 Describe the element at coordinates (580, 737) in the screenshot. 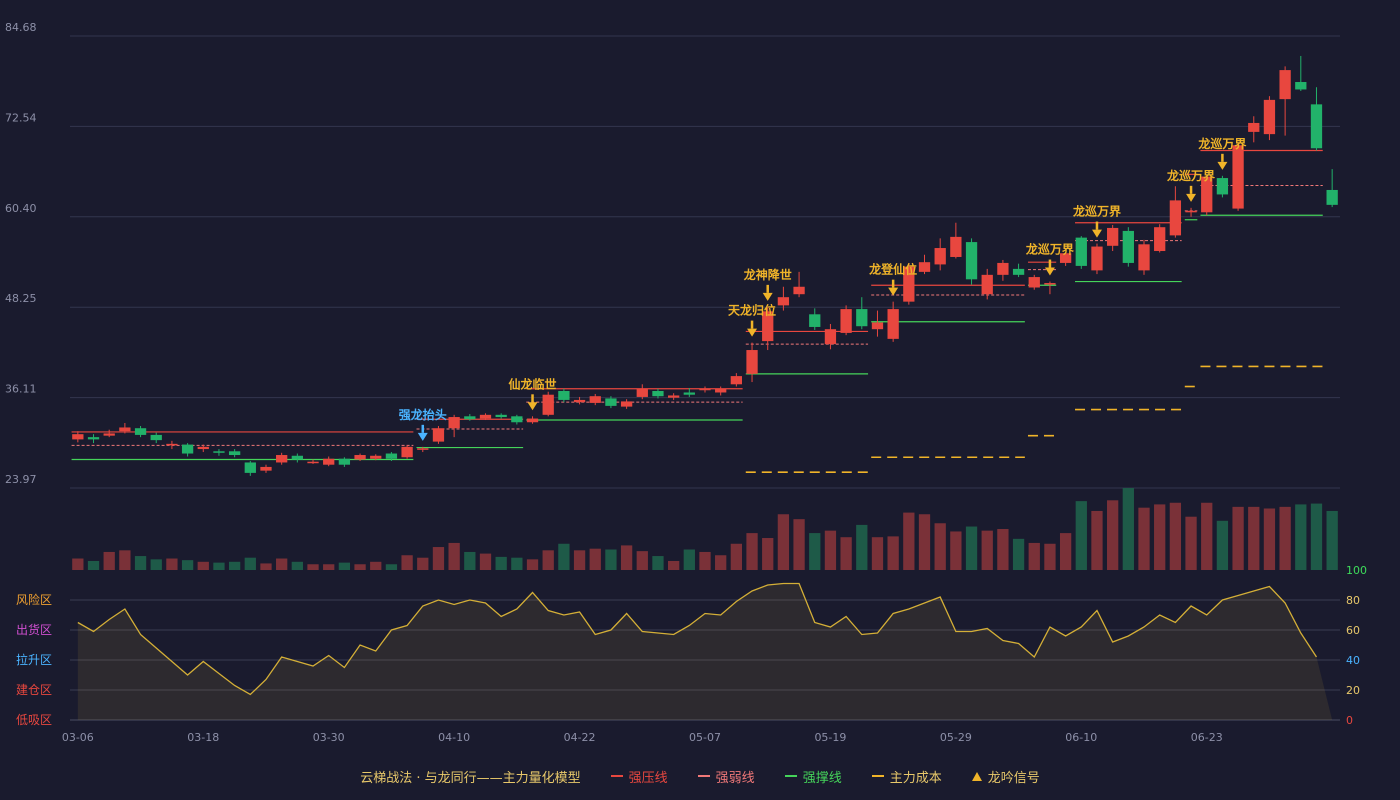

I see `x-tick-label: 04-22` at that location.